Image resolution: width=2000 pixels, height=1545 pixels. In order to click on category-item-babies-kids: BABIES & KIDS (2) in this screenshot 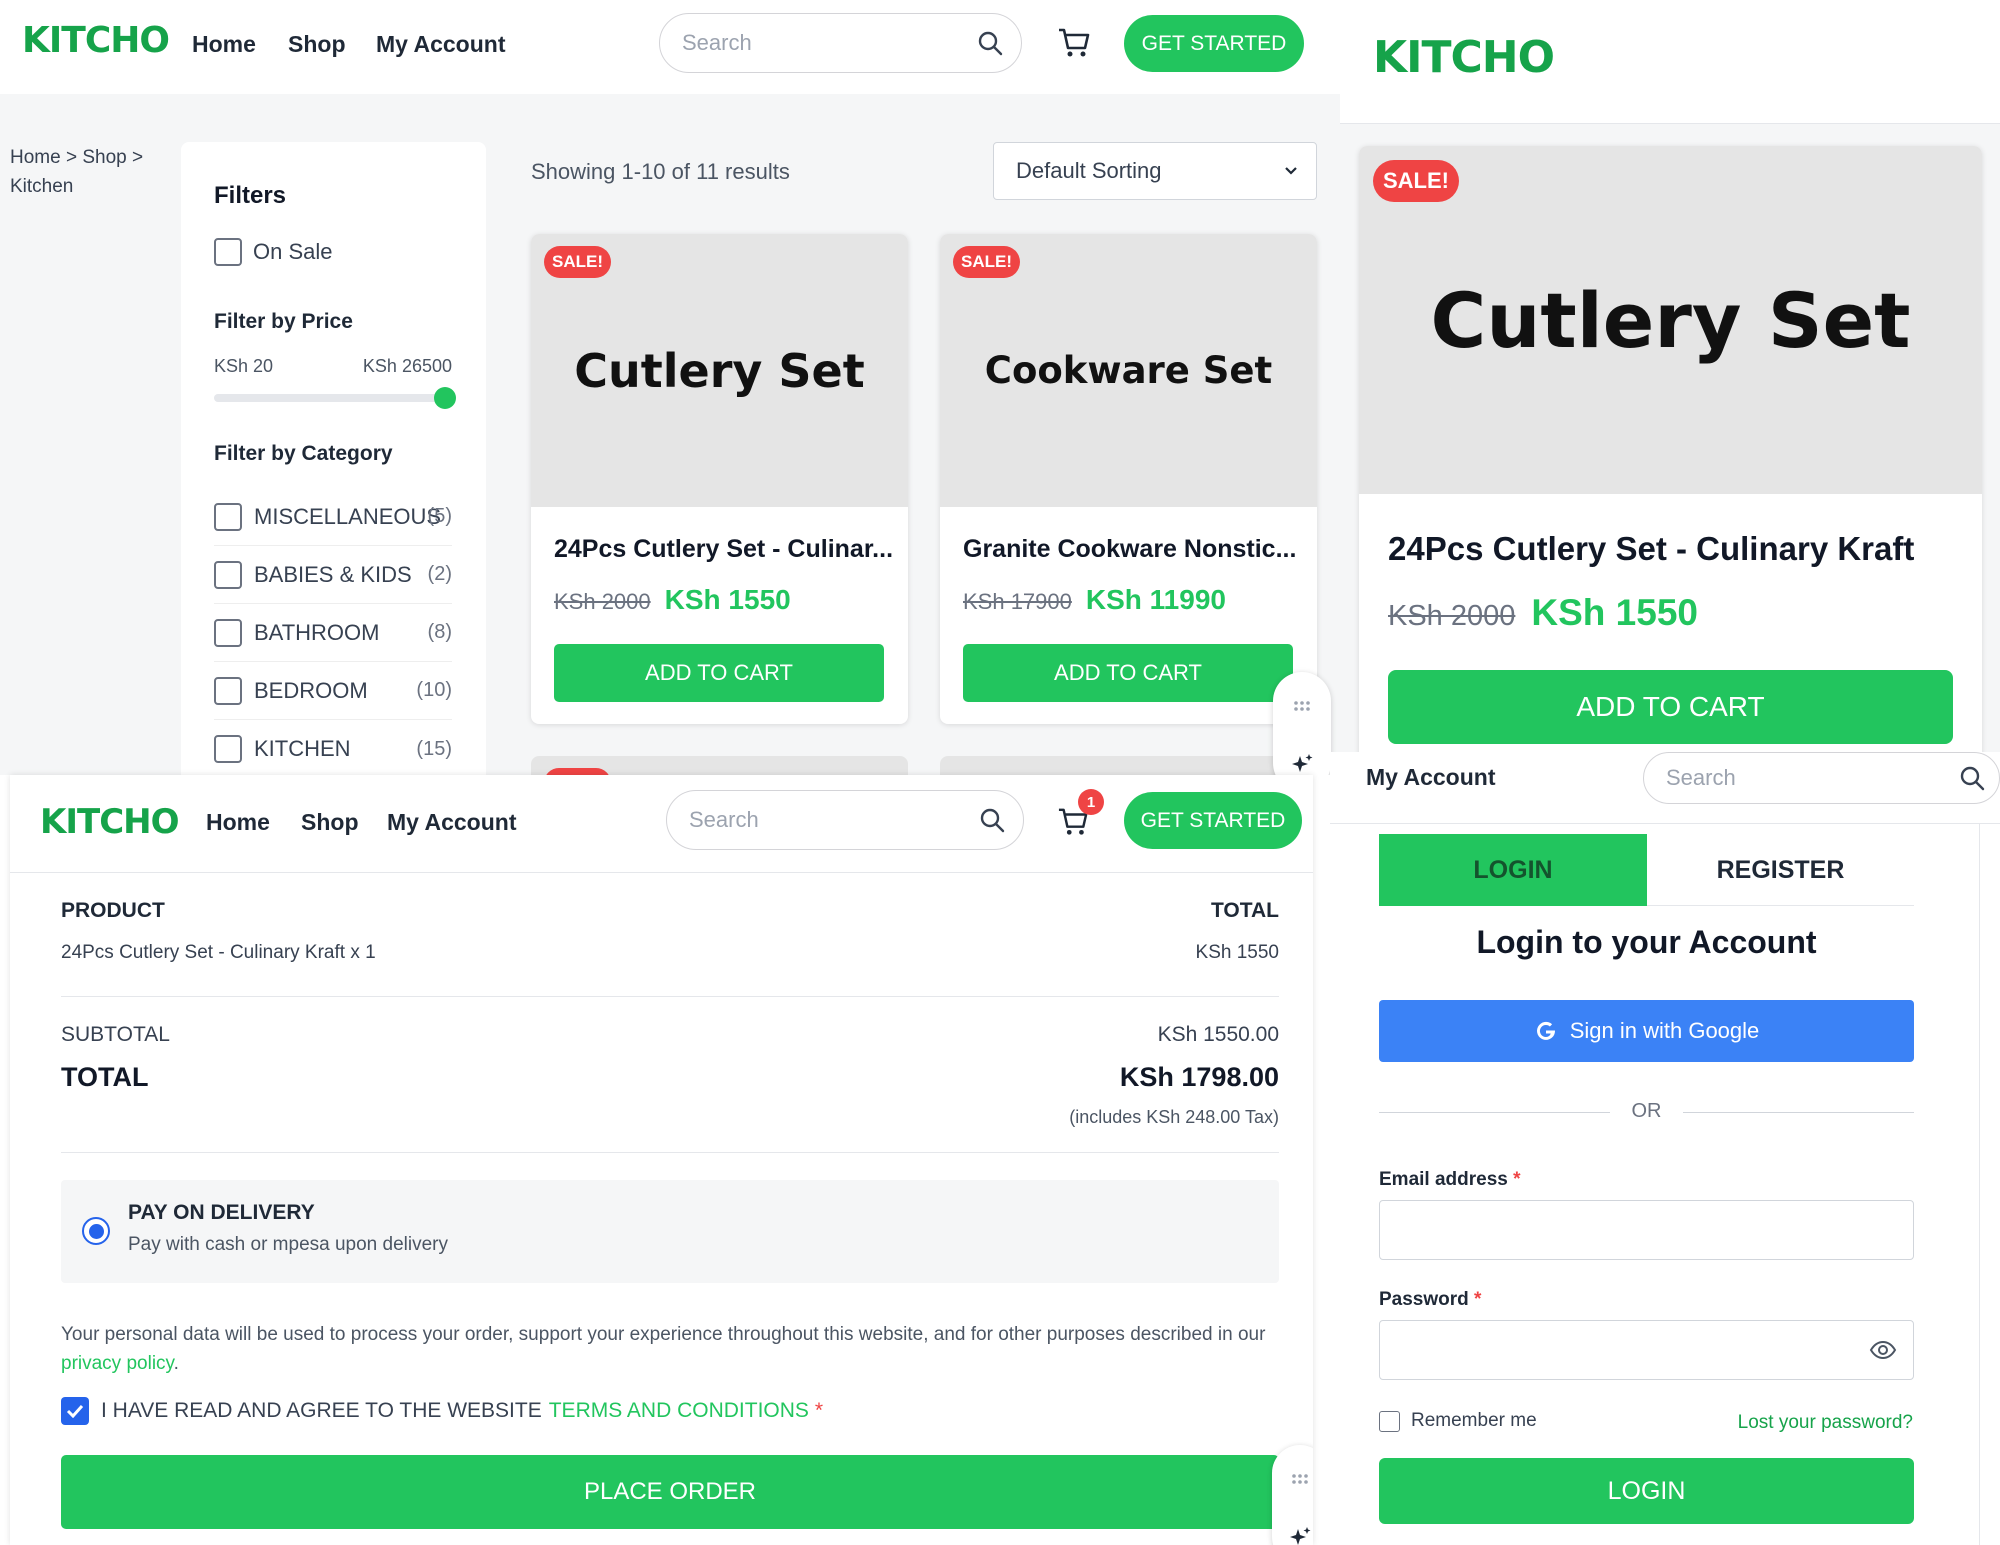, I will do `click(333, 575)`.